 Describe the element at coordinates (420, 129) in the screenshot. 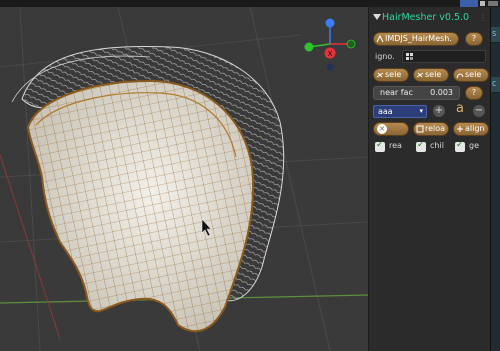

I see `reload-icon` at that location.